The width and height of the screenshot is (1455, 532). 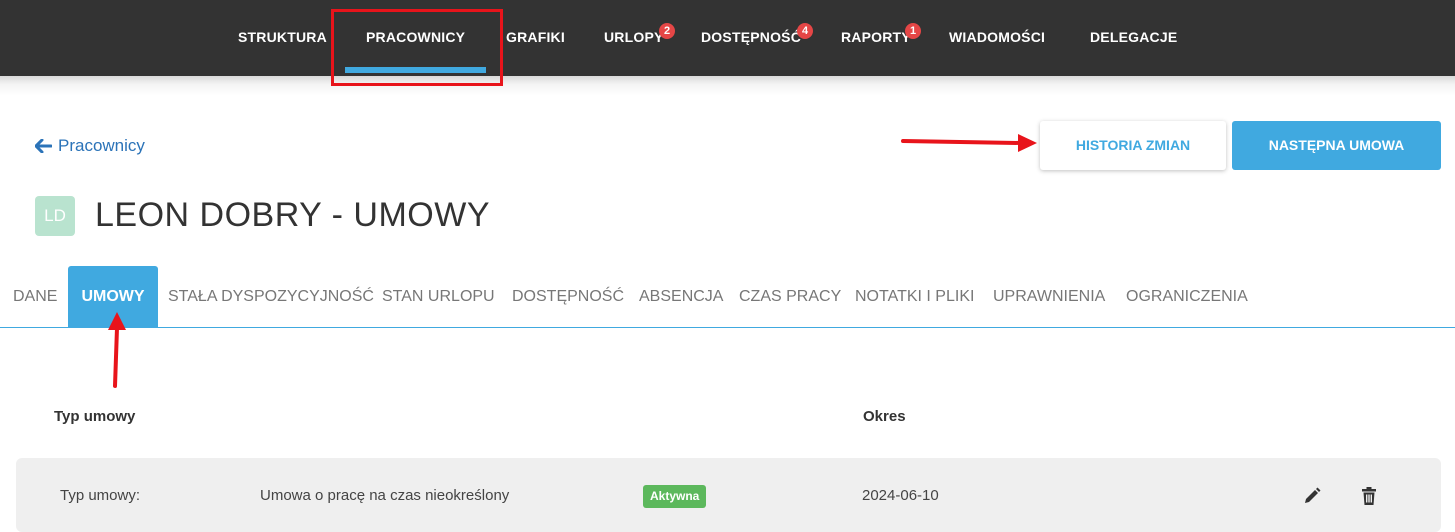 What do you see at coordinates (681, 297) in the screenshot?
I see `tab-absencja: ABSENCJA` at bounding box center [681, 297].